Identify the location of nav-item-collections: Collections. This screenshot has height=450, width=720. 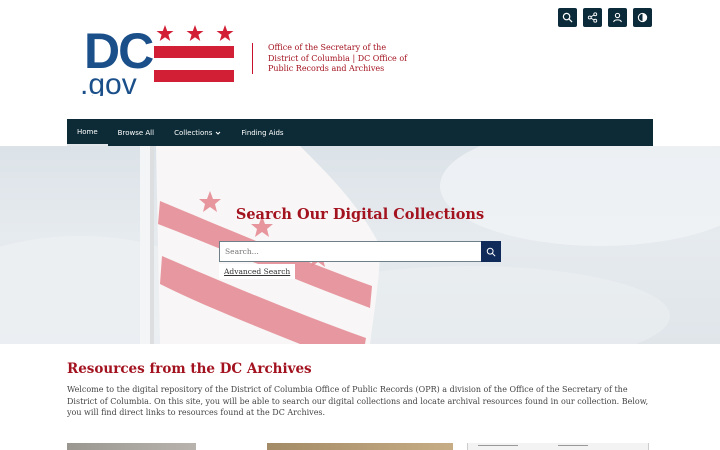
(197, 132).